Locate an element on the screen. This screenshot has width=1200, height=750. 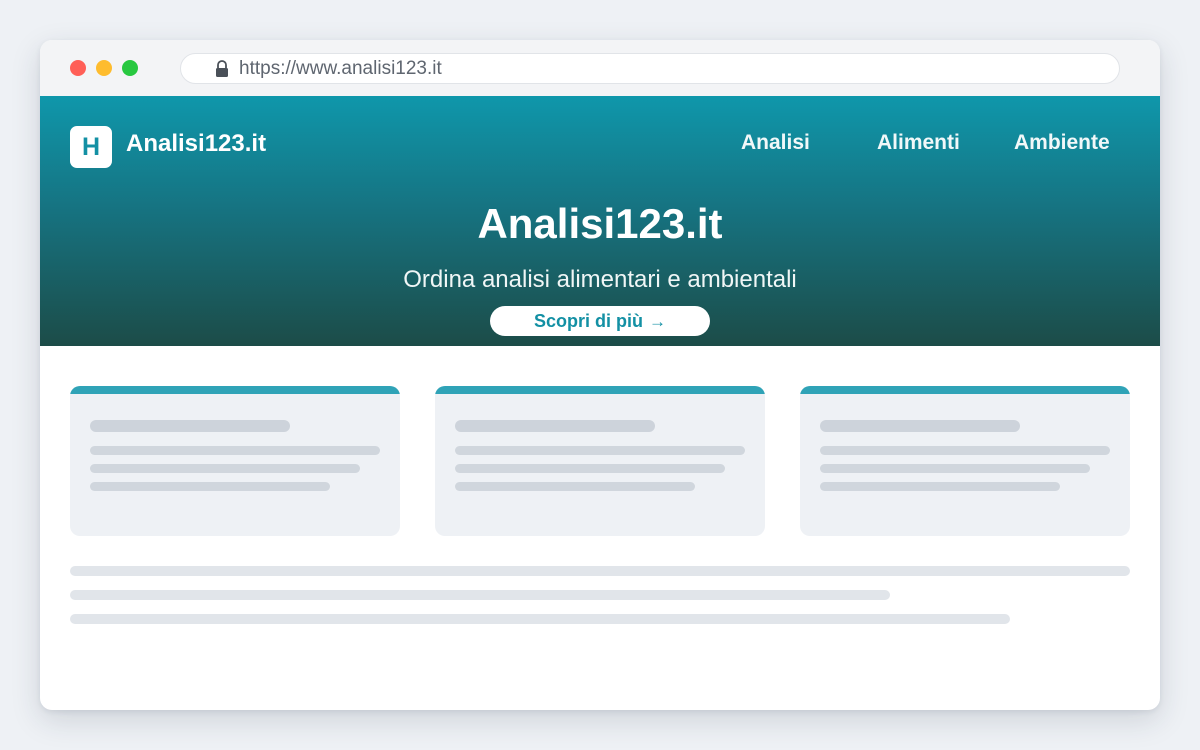
close-window-button is located at coordinates (78, 68).